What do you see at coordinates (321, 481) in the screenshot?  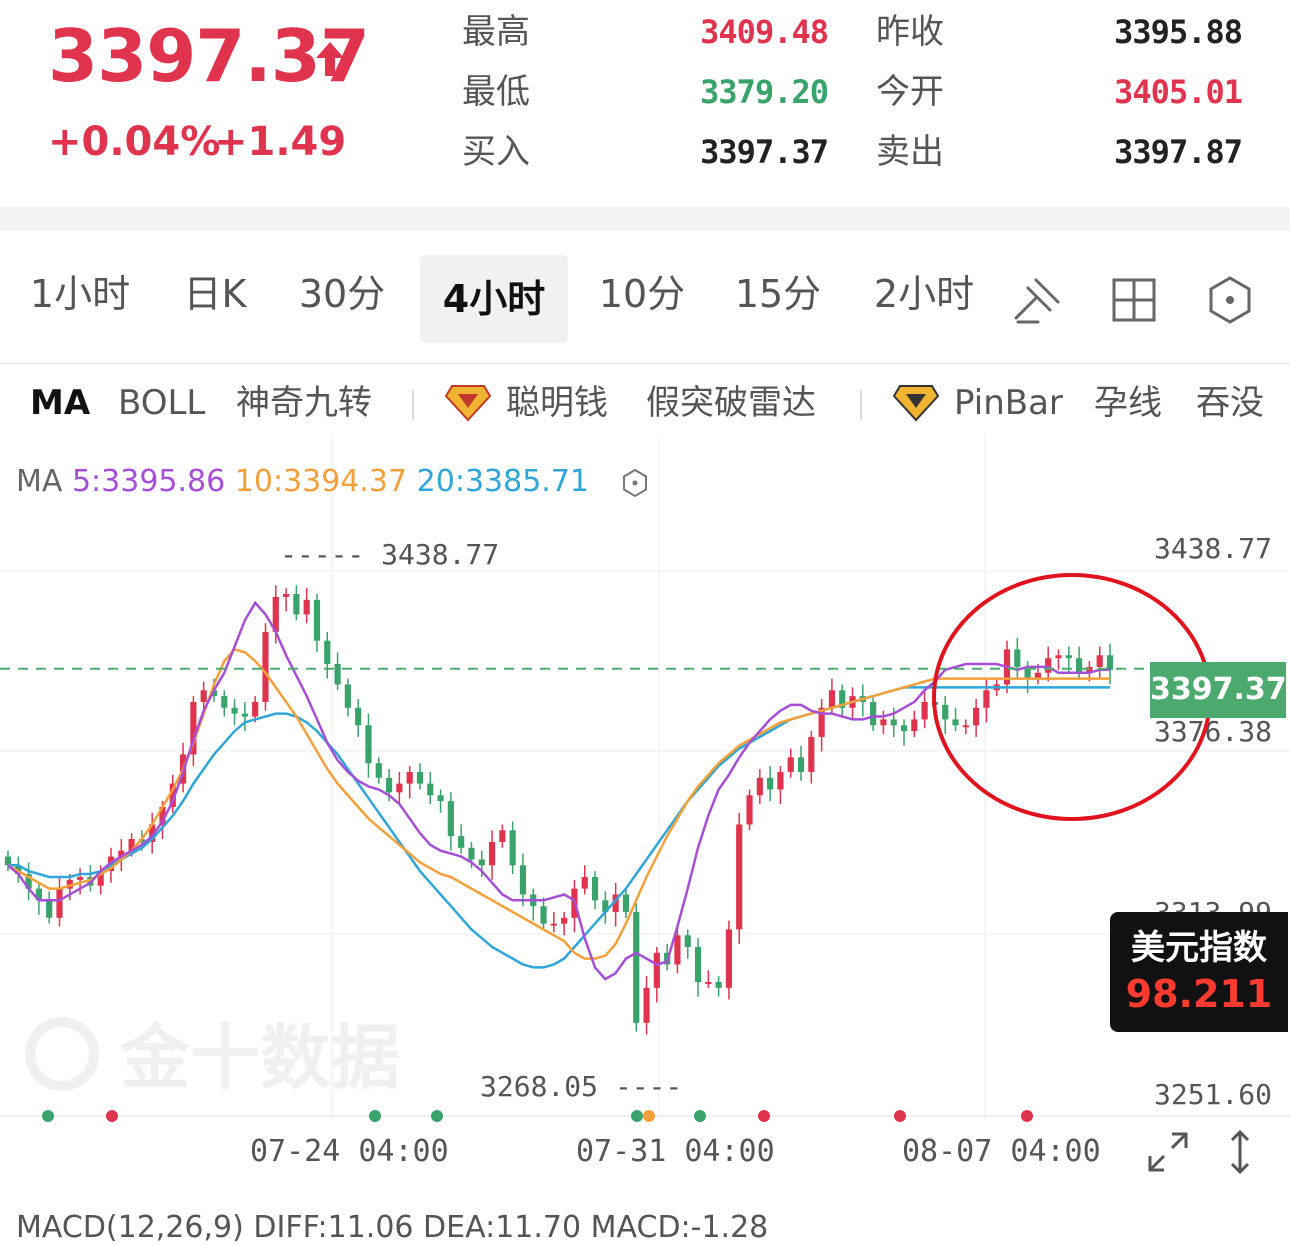 I see `ma10-value: 10:3394.37` at bounding box center [321, 481].